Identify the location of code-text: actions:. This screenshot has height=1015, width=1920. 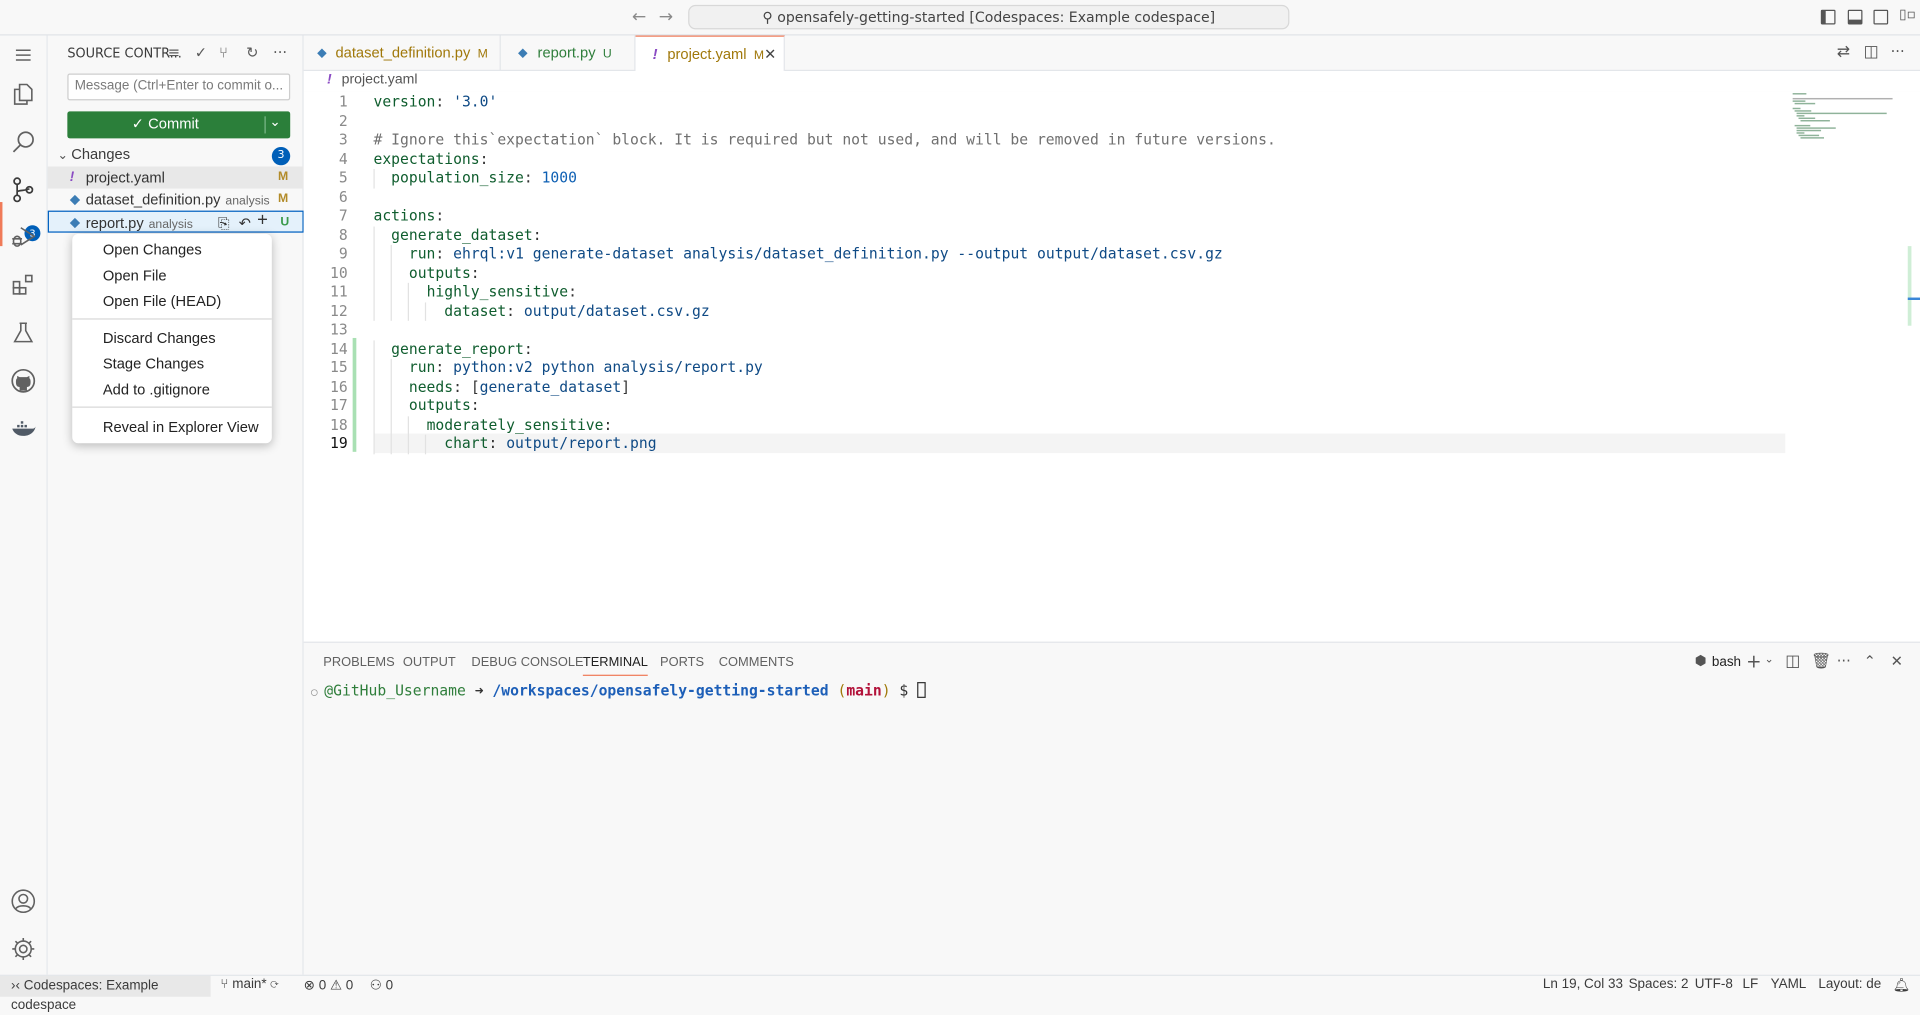
(409, 215).